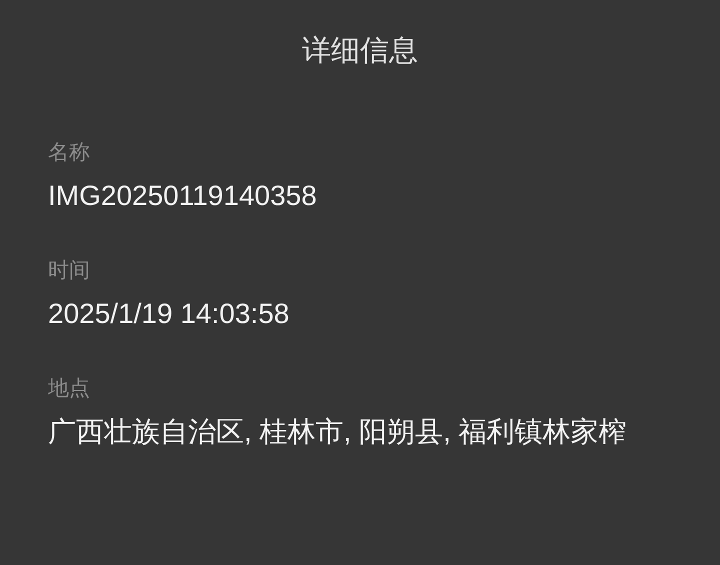  I want to click on panel-title: 详细信息, so click(360, 51).